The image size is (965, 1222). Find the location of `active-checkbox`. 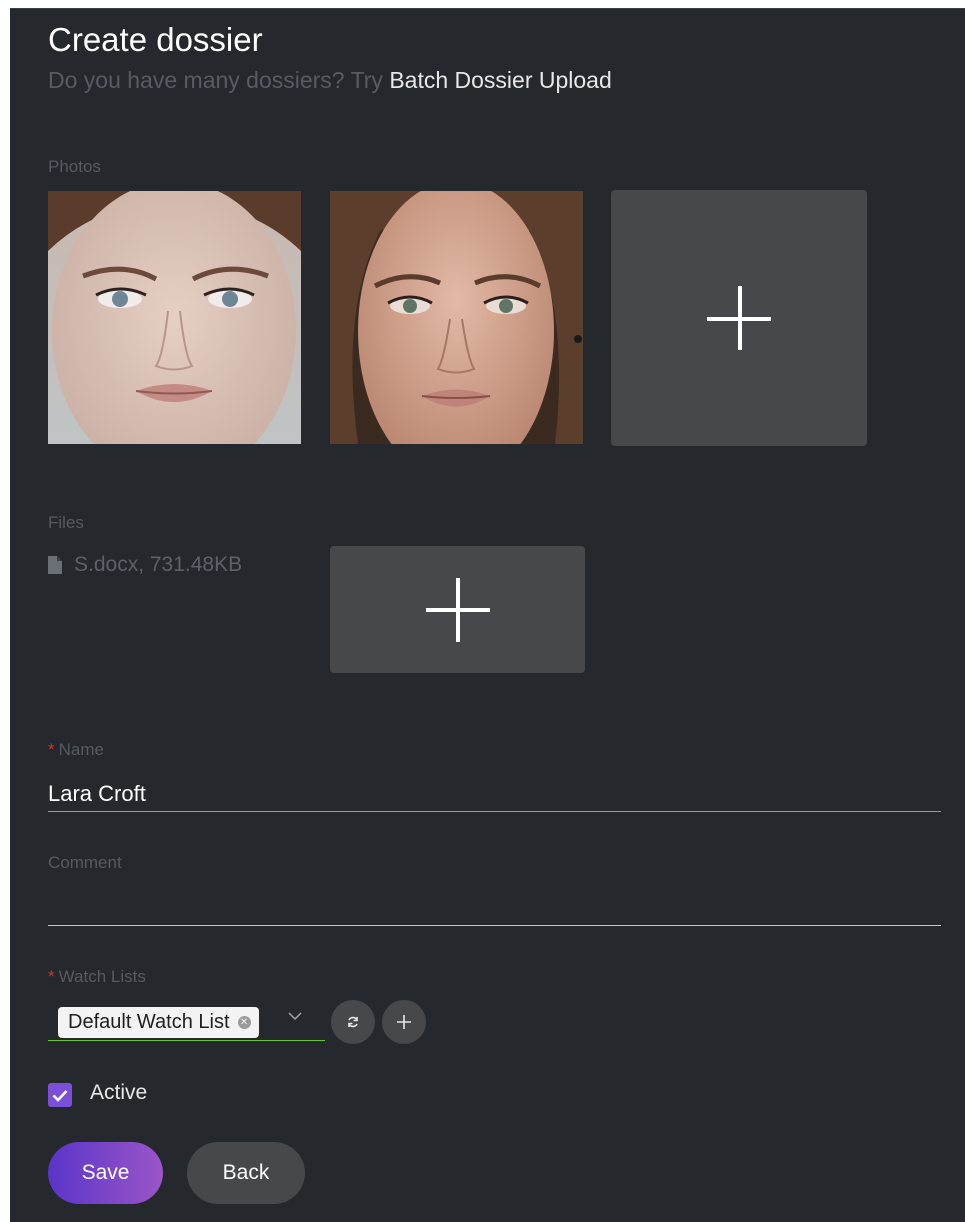

active-checkbox is located at coordinates (60, 1095).